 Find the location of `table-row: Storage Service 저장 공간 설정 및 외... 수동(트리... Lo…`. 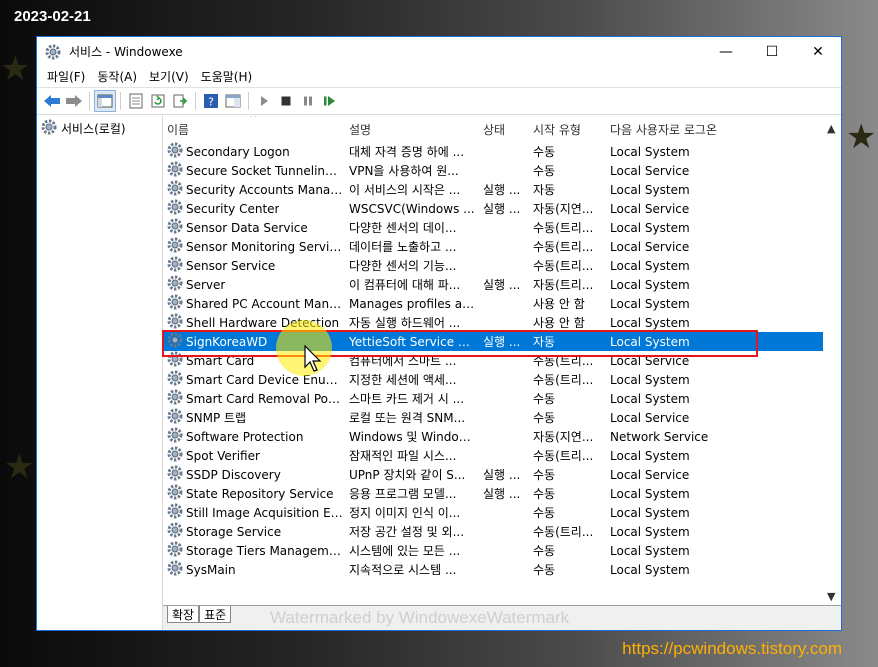

table-row: Storage Service 저장 공간 설정 및 외... 수동(트리... Lo… is located at coordinates (493, 531).